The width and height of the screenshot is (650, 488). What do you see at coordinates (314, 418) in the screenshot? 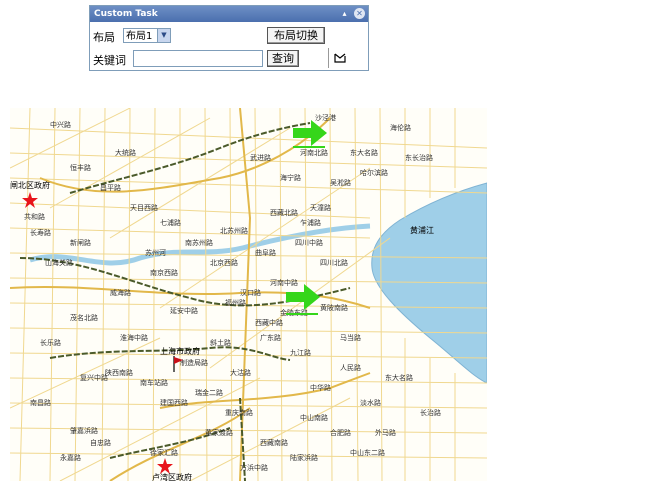
I see `road-label: 中山南路` at bounding box center [314, 418].